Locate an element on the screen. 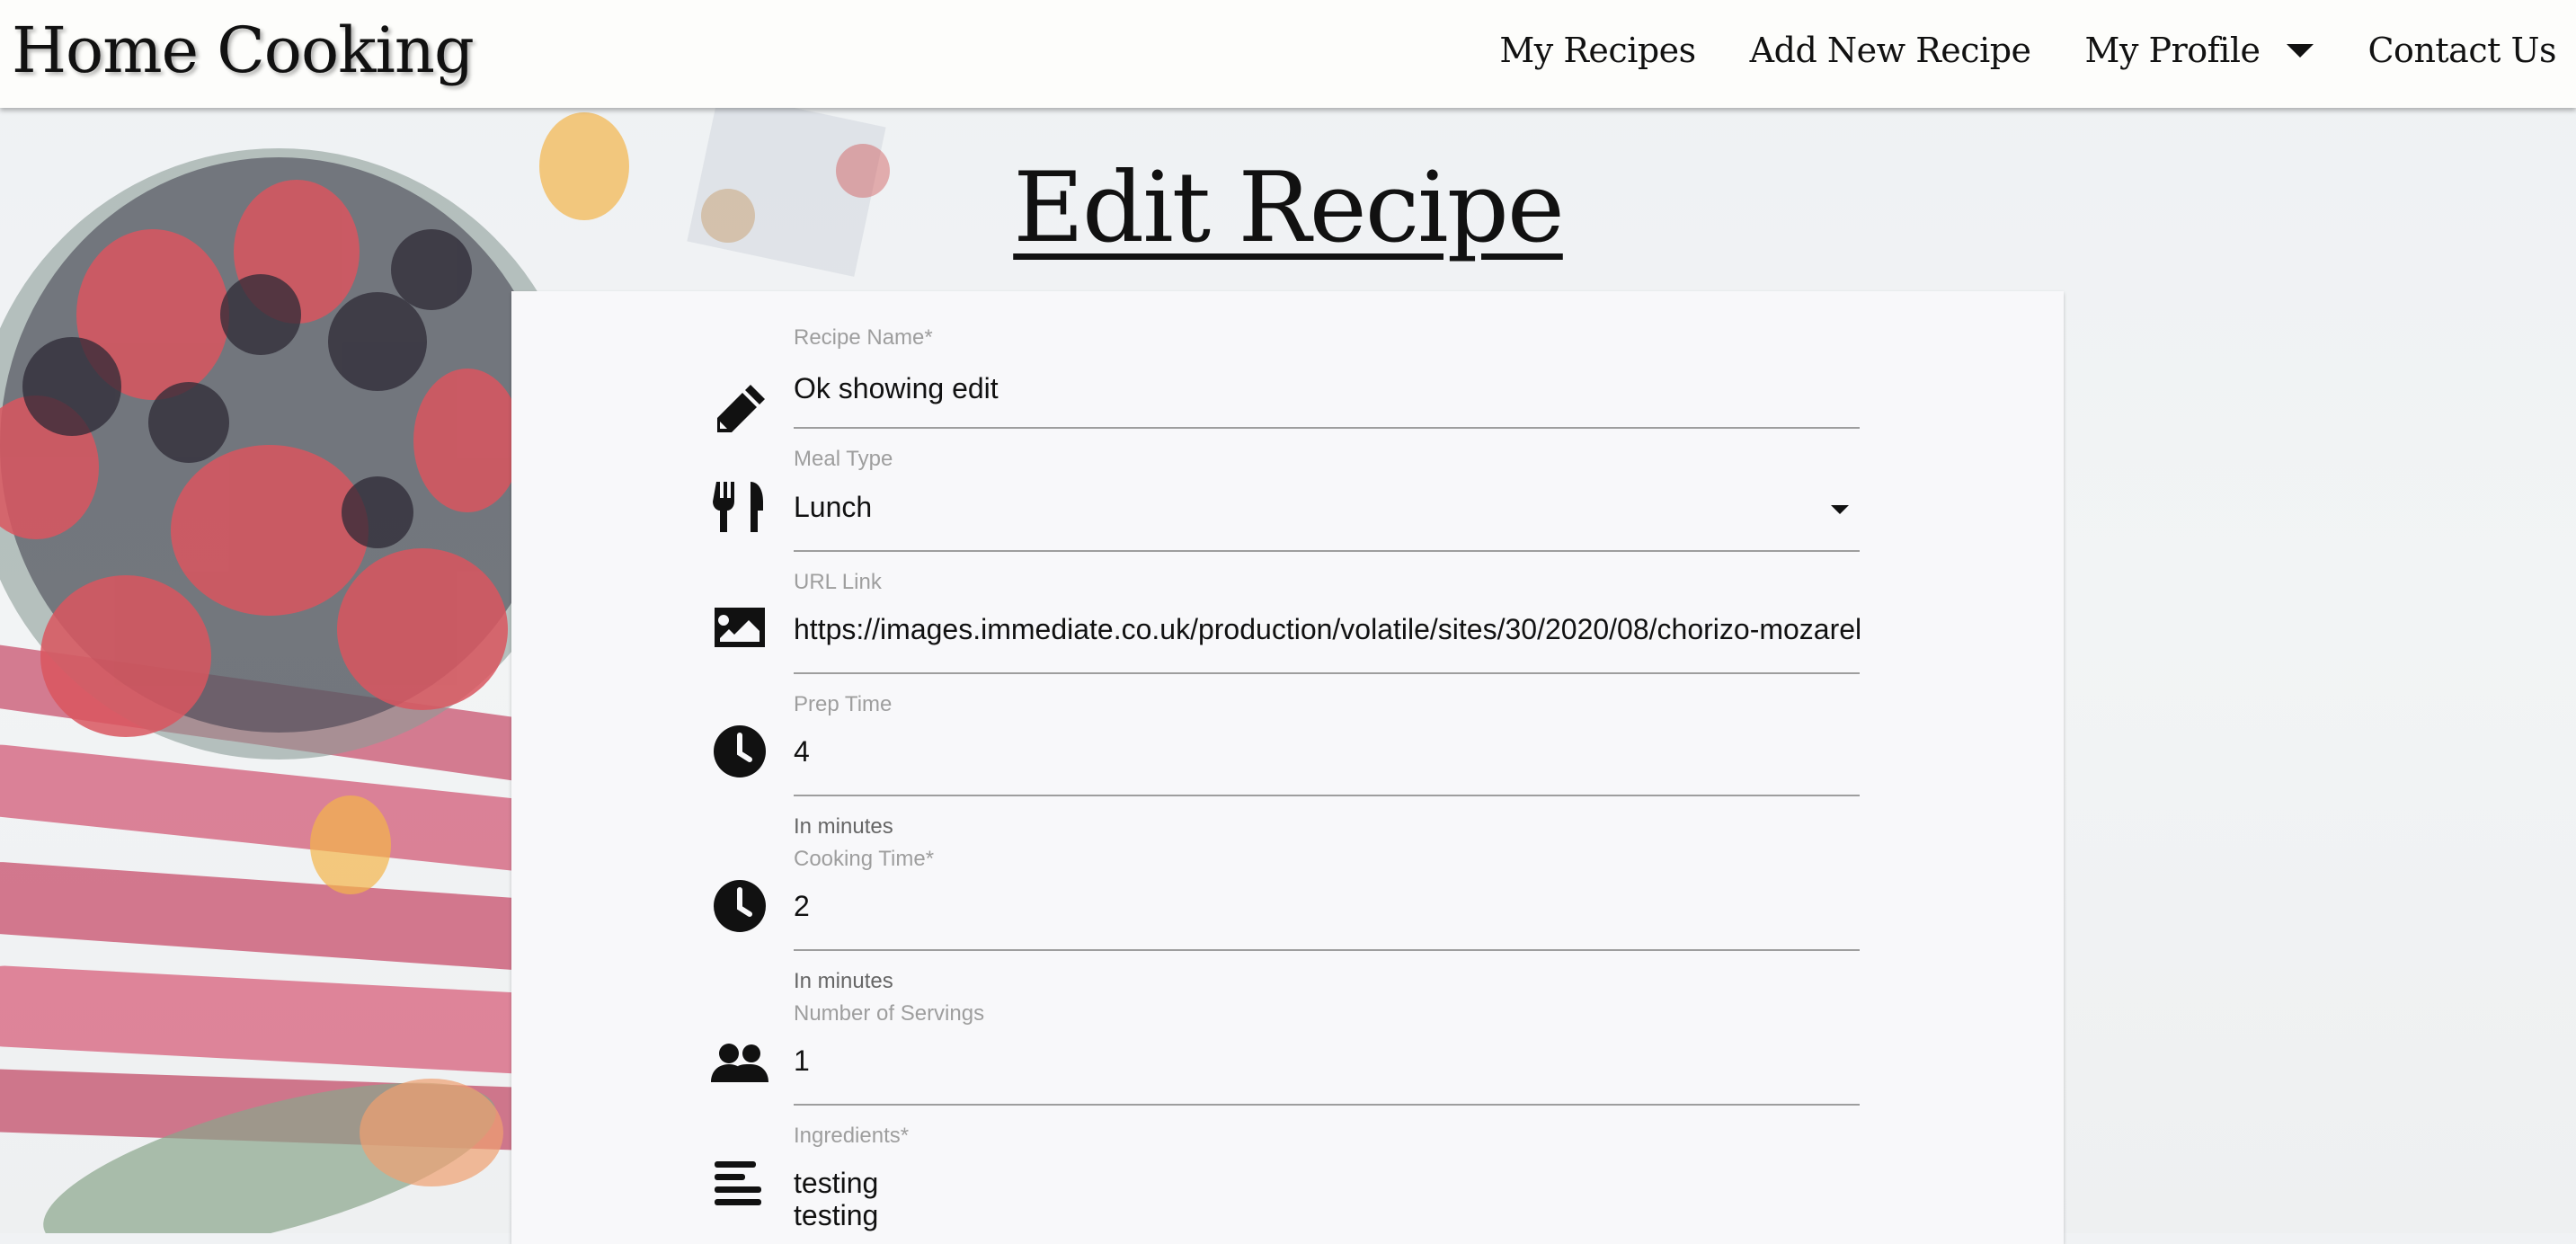  recipe-name-input: Ok showing edit is located at coordinates (1327, 388).